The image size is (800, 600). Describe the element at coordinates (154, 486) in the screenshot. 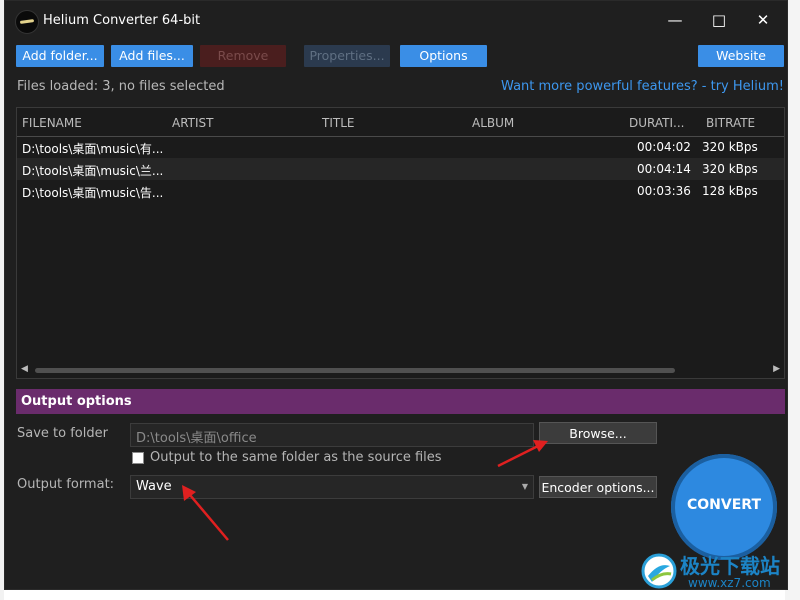

I see `output-format-value: Wave` at that location.